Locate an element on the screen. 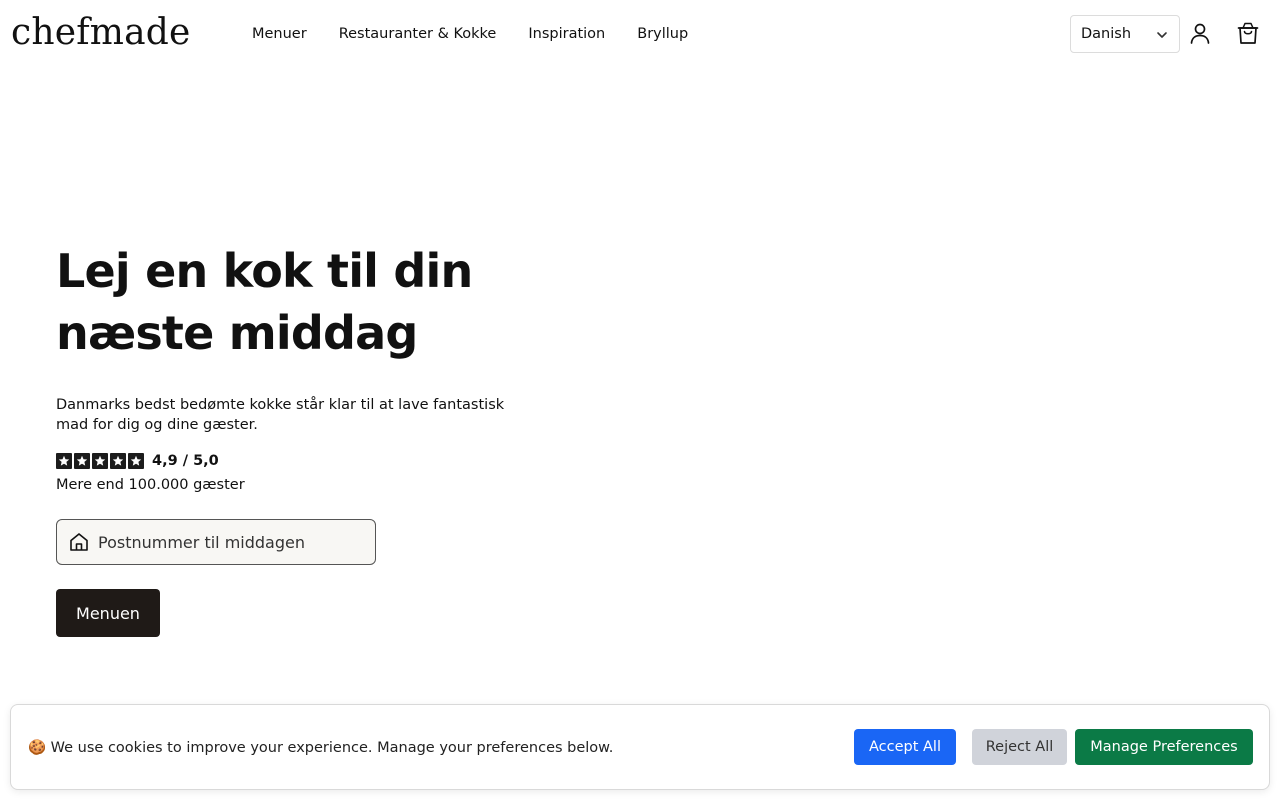 The image size is (1280, 800). accept-all-button: Accept All is located at coordinates (905, 747).